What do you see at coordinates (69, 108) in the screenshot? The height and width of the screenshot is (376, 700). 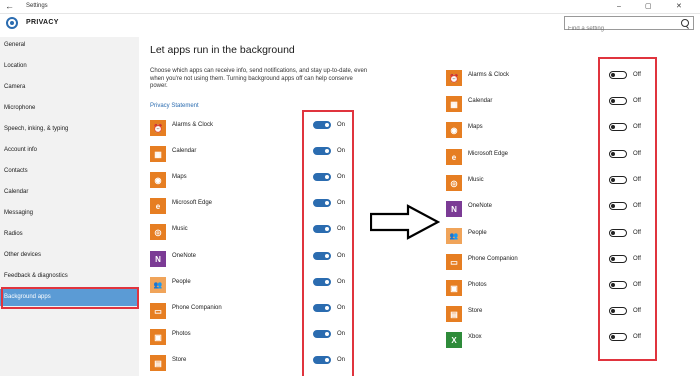 I see `sidebar-item-microphone: Microphone` at bounding box center [69, 108].